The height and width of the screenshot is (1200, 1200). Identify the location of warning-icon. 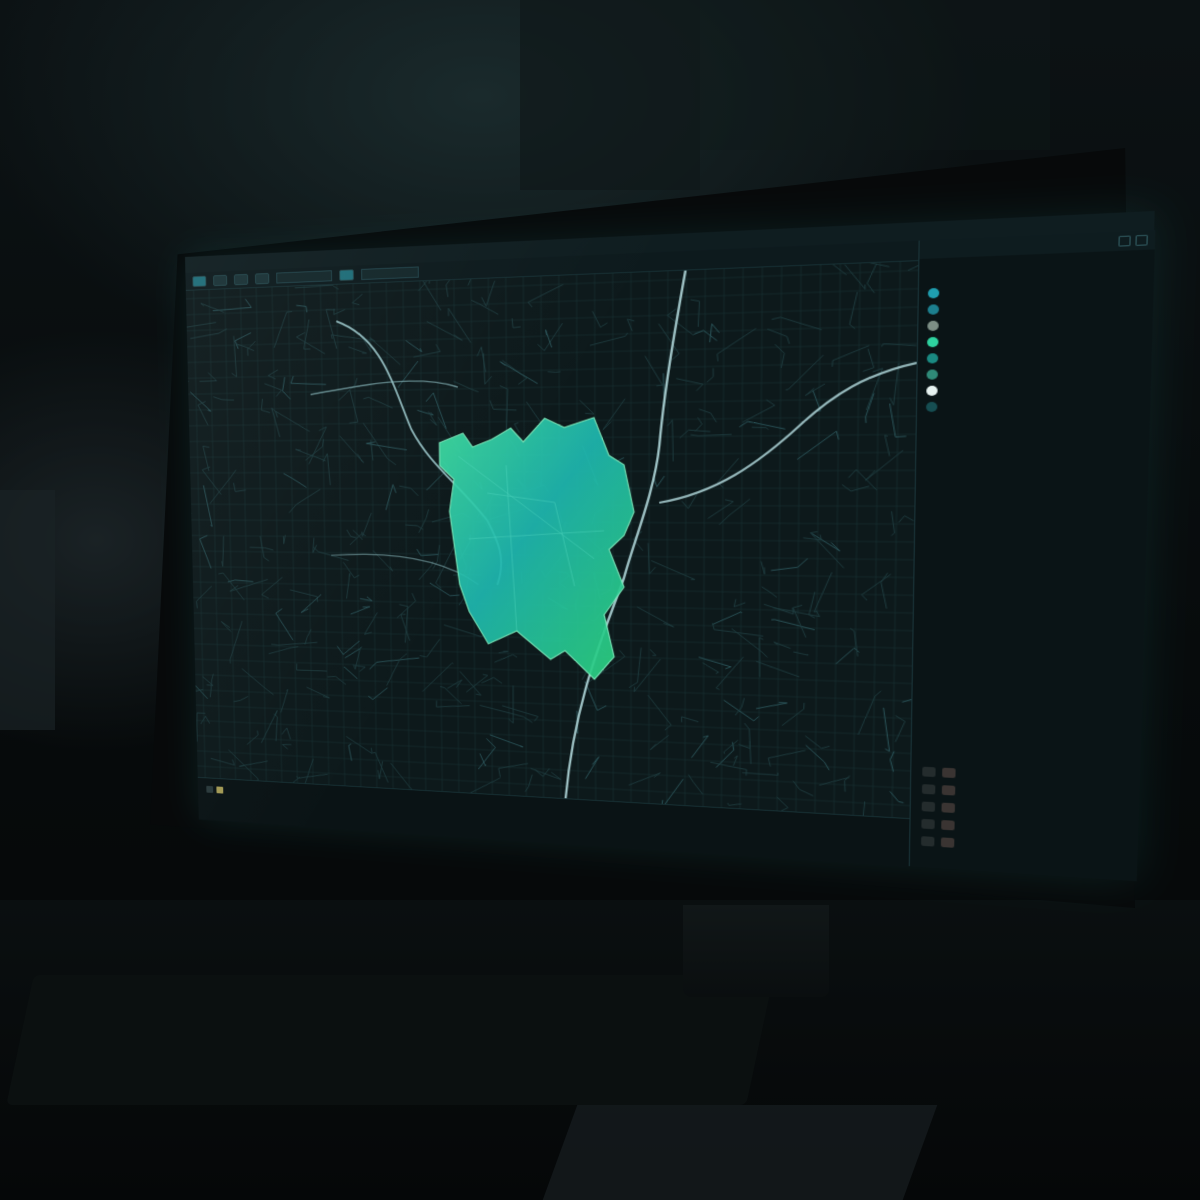
(219, 789).